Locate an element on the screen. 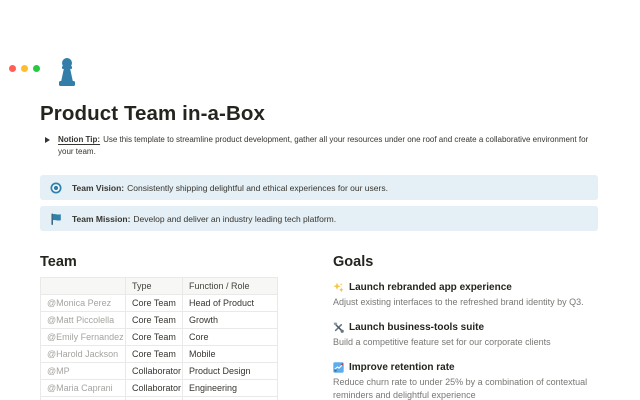  chart-increasing-icon is located at coordinates (338, 367).